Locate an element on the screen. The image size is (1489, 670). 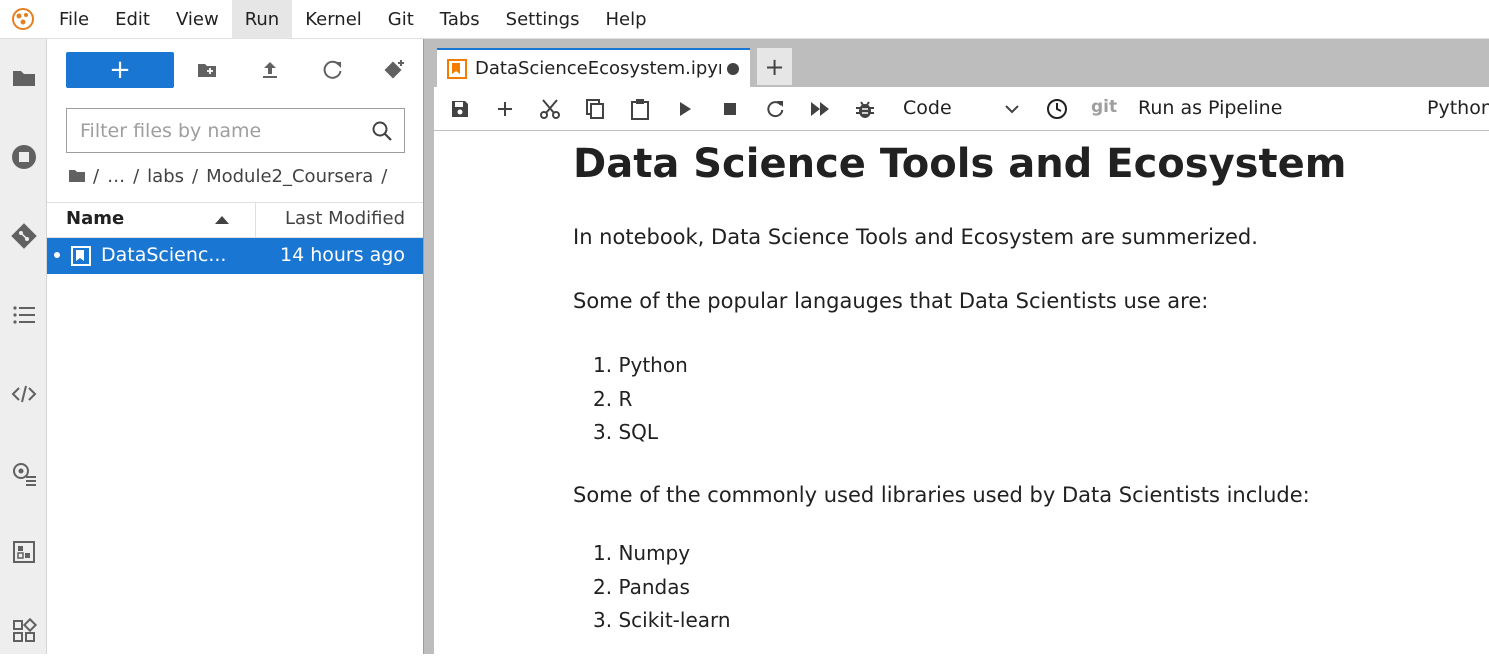
property-inspector-icon is located at coordinates (23, 473).